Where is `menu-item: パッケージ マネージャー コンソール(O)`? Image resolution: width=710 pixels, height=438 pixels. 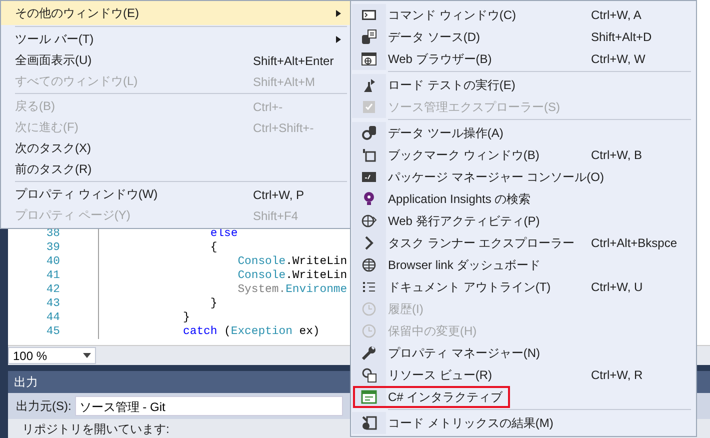
menu-item: パッケージ マネージャー コンソール(O) is located at coordinates (523, 177).